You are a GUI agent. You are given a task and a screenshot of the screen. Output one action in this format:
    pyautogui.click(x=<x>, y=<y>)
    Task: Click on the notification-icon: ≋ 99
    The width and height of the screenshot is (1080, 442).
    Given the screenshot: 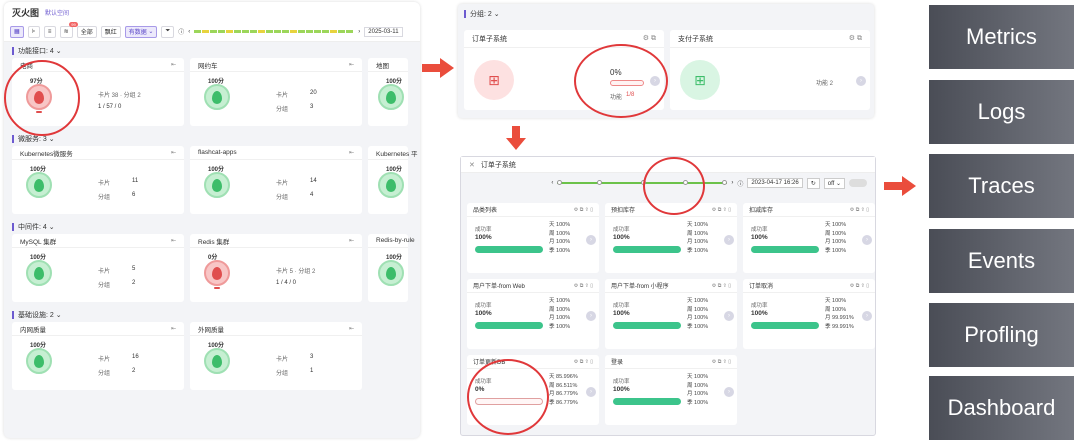 What is the action you would take?
    pyautogui.click(x=68, y=29)
    